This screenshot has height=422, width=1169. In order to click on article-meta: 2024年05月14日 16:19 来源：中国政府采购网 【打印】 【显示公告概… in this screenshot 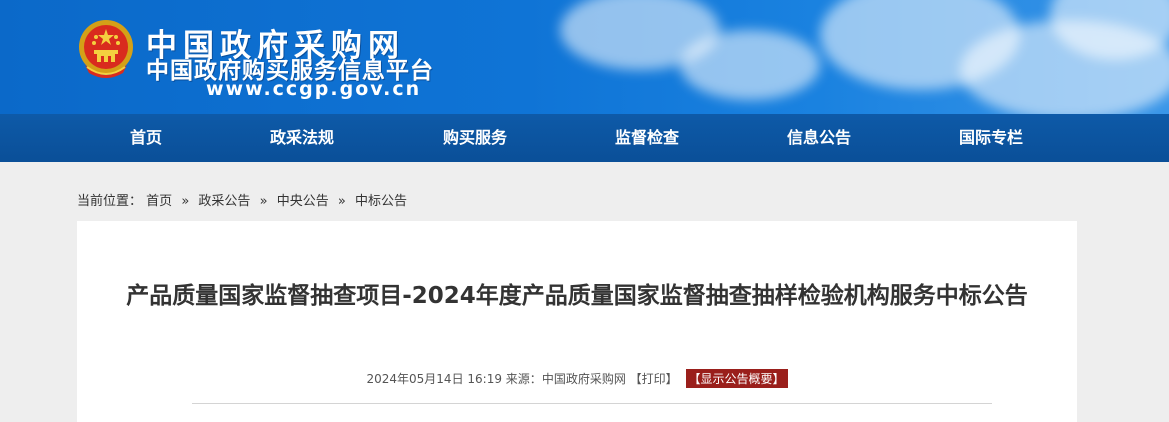, I will do `click(577, 378)`.